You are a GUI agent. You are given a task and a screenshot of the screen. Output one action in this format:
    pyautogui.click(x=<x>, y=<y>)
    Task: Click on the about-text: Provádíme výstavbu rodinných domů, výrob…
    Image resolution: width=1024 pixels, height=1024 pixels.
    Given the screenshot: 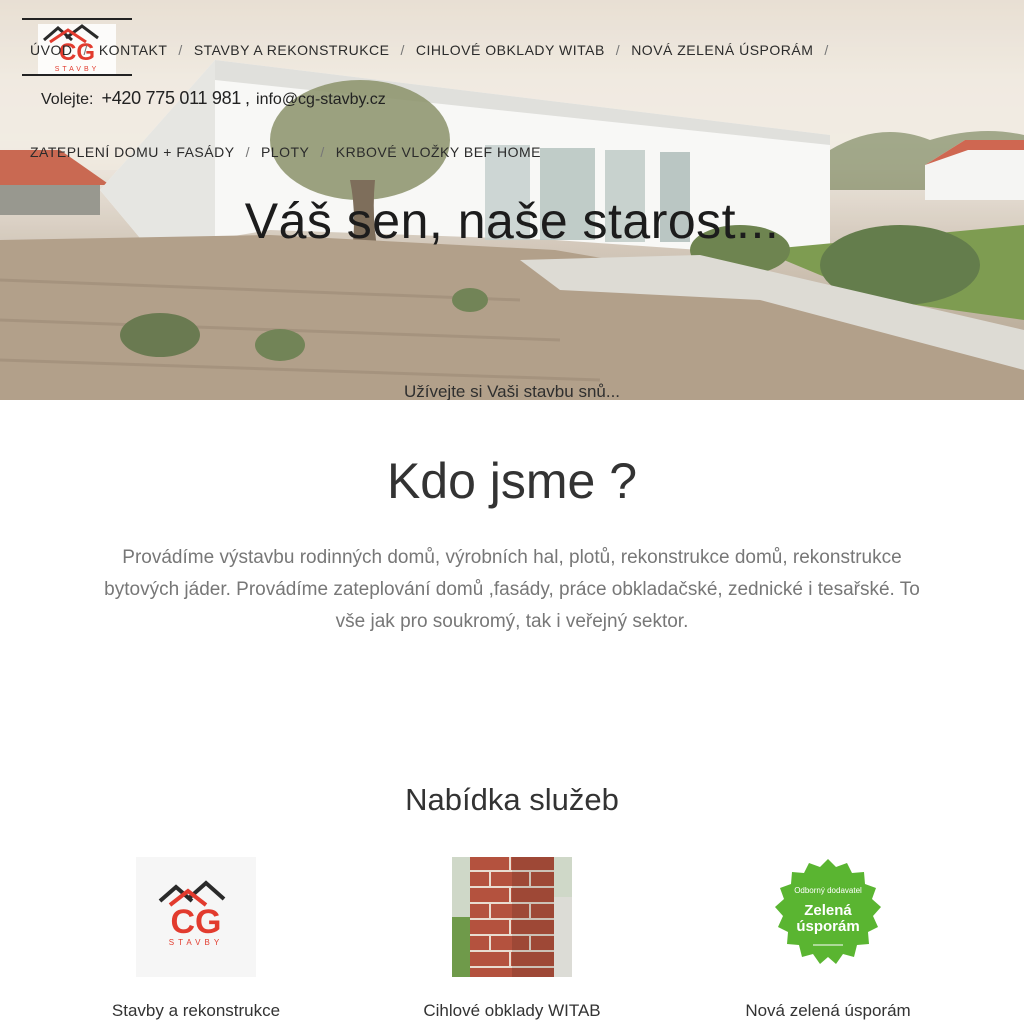 What is the action you would take?
    pyautogui.click(x=512, y=589)
    